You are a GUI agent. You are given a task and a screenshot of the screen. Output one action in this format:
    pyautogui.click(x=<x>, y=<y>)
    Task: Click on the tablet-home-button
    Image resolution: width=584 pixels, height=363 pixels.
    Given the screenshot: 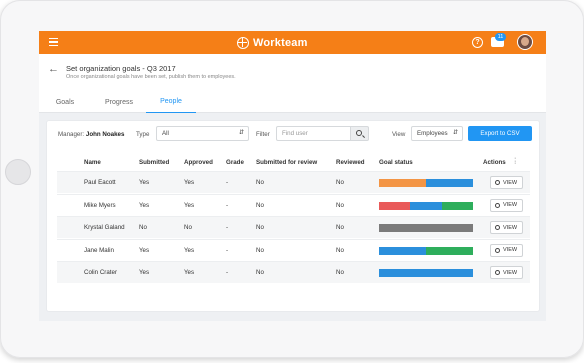 What is the action you would take?
    pyautogui.click(x=18, y=172)
    